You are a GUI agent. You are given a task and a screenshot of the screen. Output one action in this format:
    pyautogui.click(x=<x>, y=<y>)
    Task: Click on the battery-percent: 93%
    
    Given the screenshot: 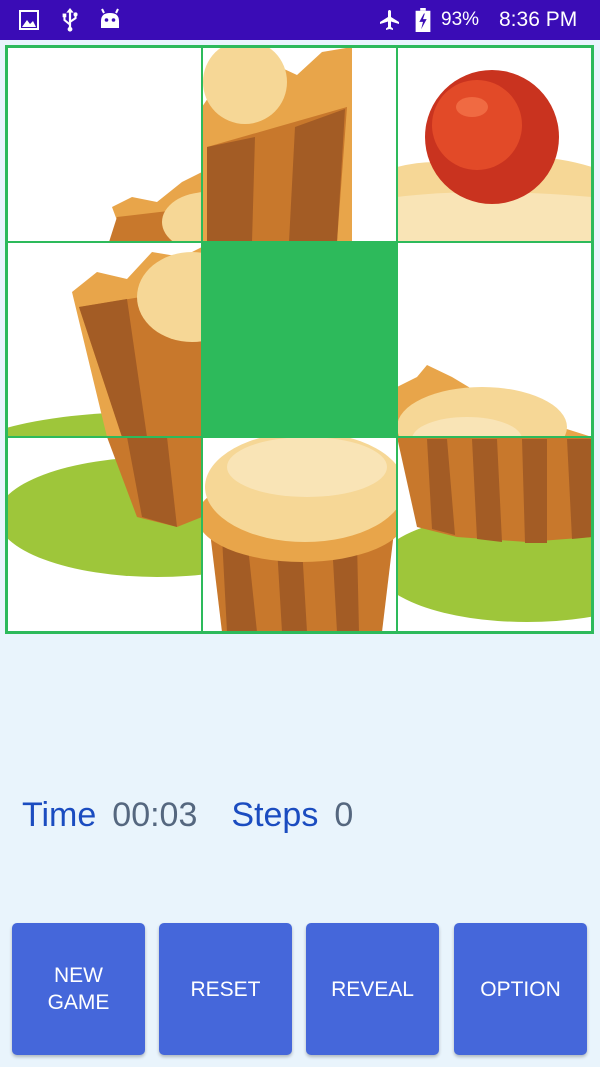 What is the action you would take?
    pyautogui.click(x=460, y=19)
    